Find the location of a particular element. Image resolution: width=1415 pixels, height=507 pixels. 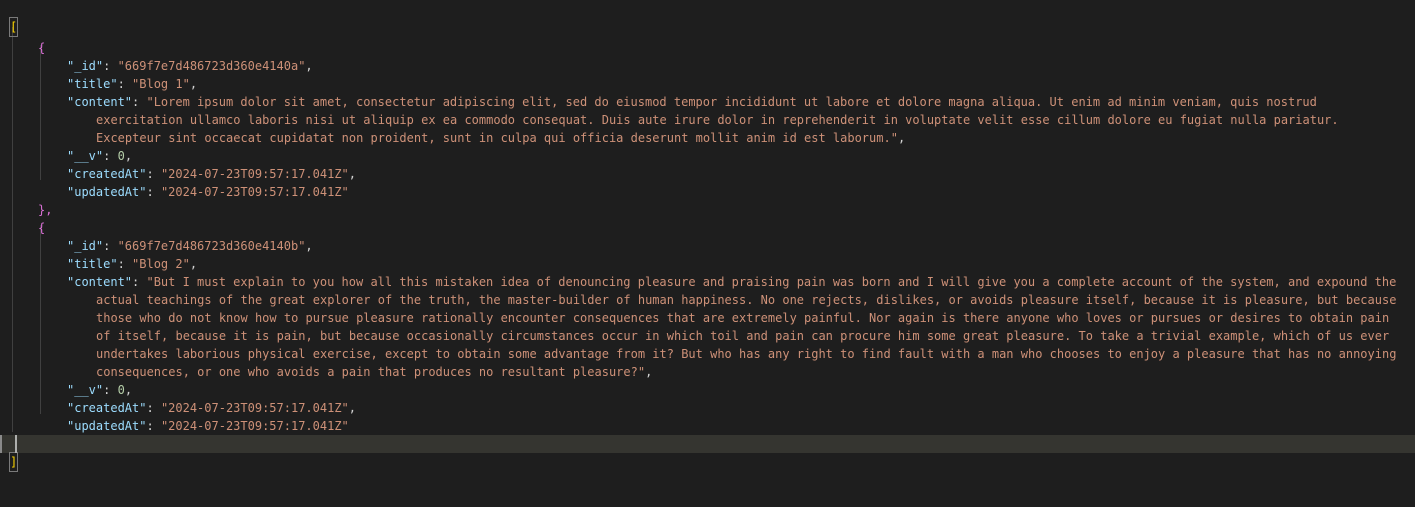

code-line: "_id": "669f7e7d486723d360e4140b", is located at coordinates (707, 236).